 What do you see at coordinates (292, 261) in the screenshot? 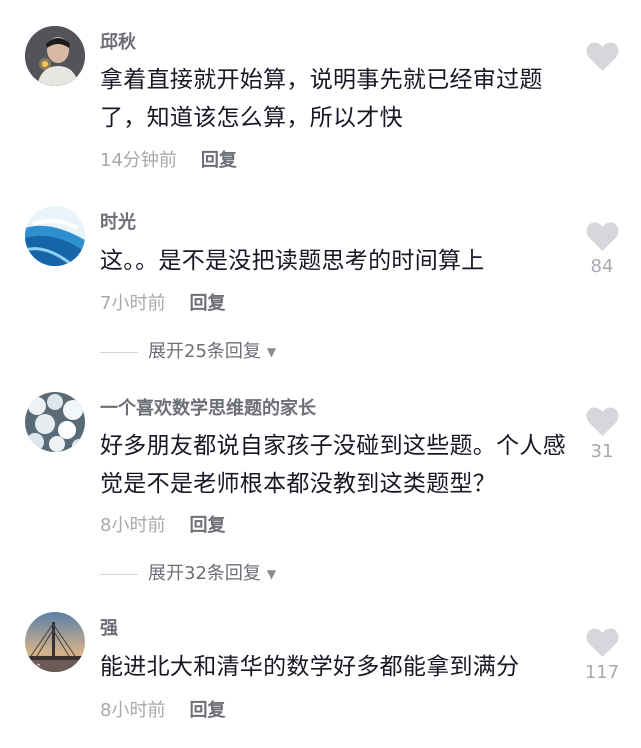
I see `comment-text: 这。。是不是没把读题思考的时间算上` at bounding box center [292, 261].